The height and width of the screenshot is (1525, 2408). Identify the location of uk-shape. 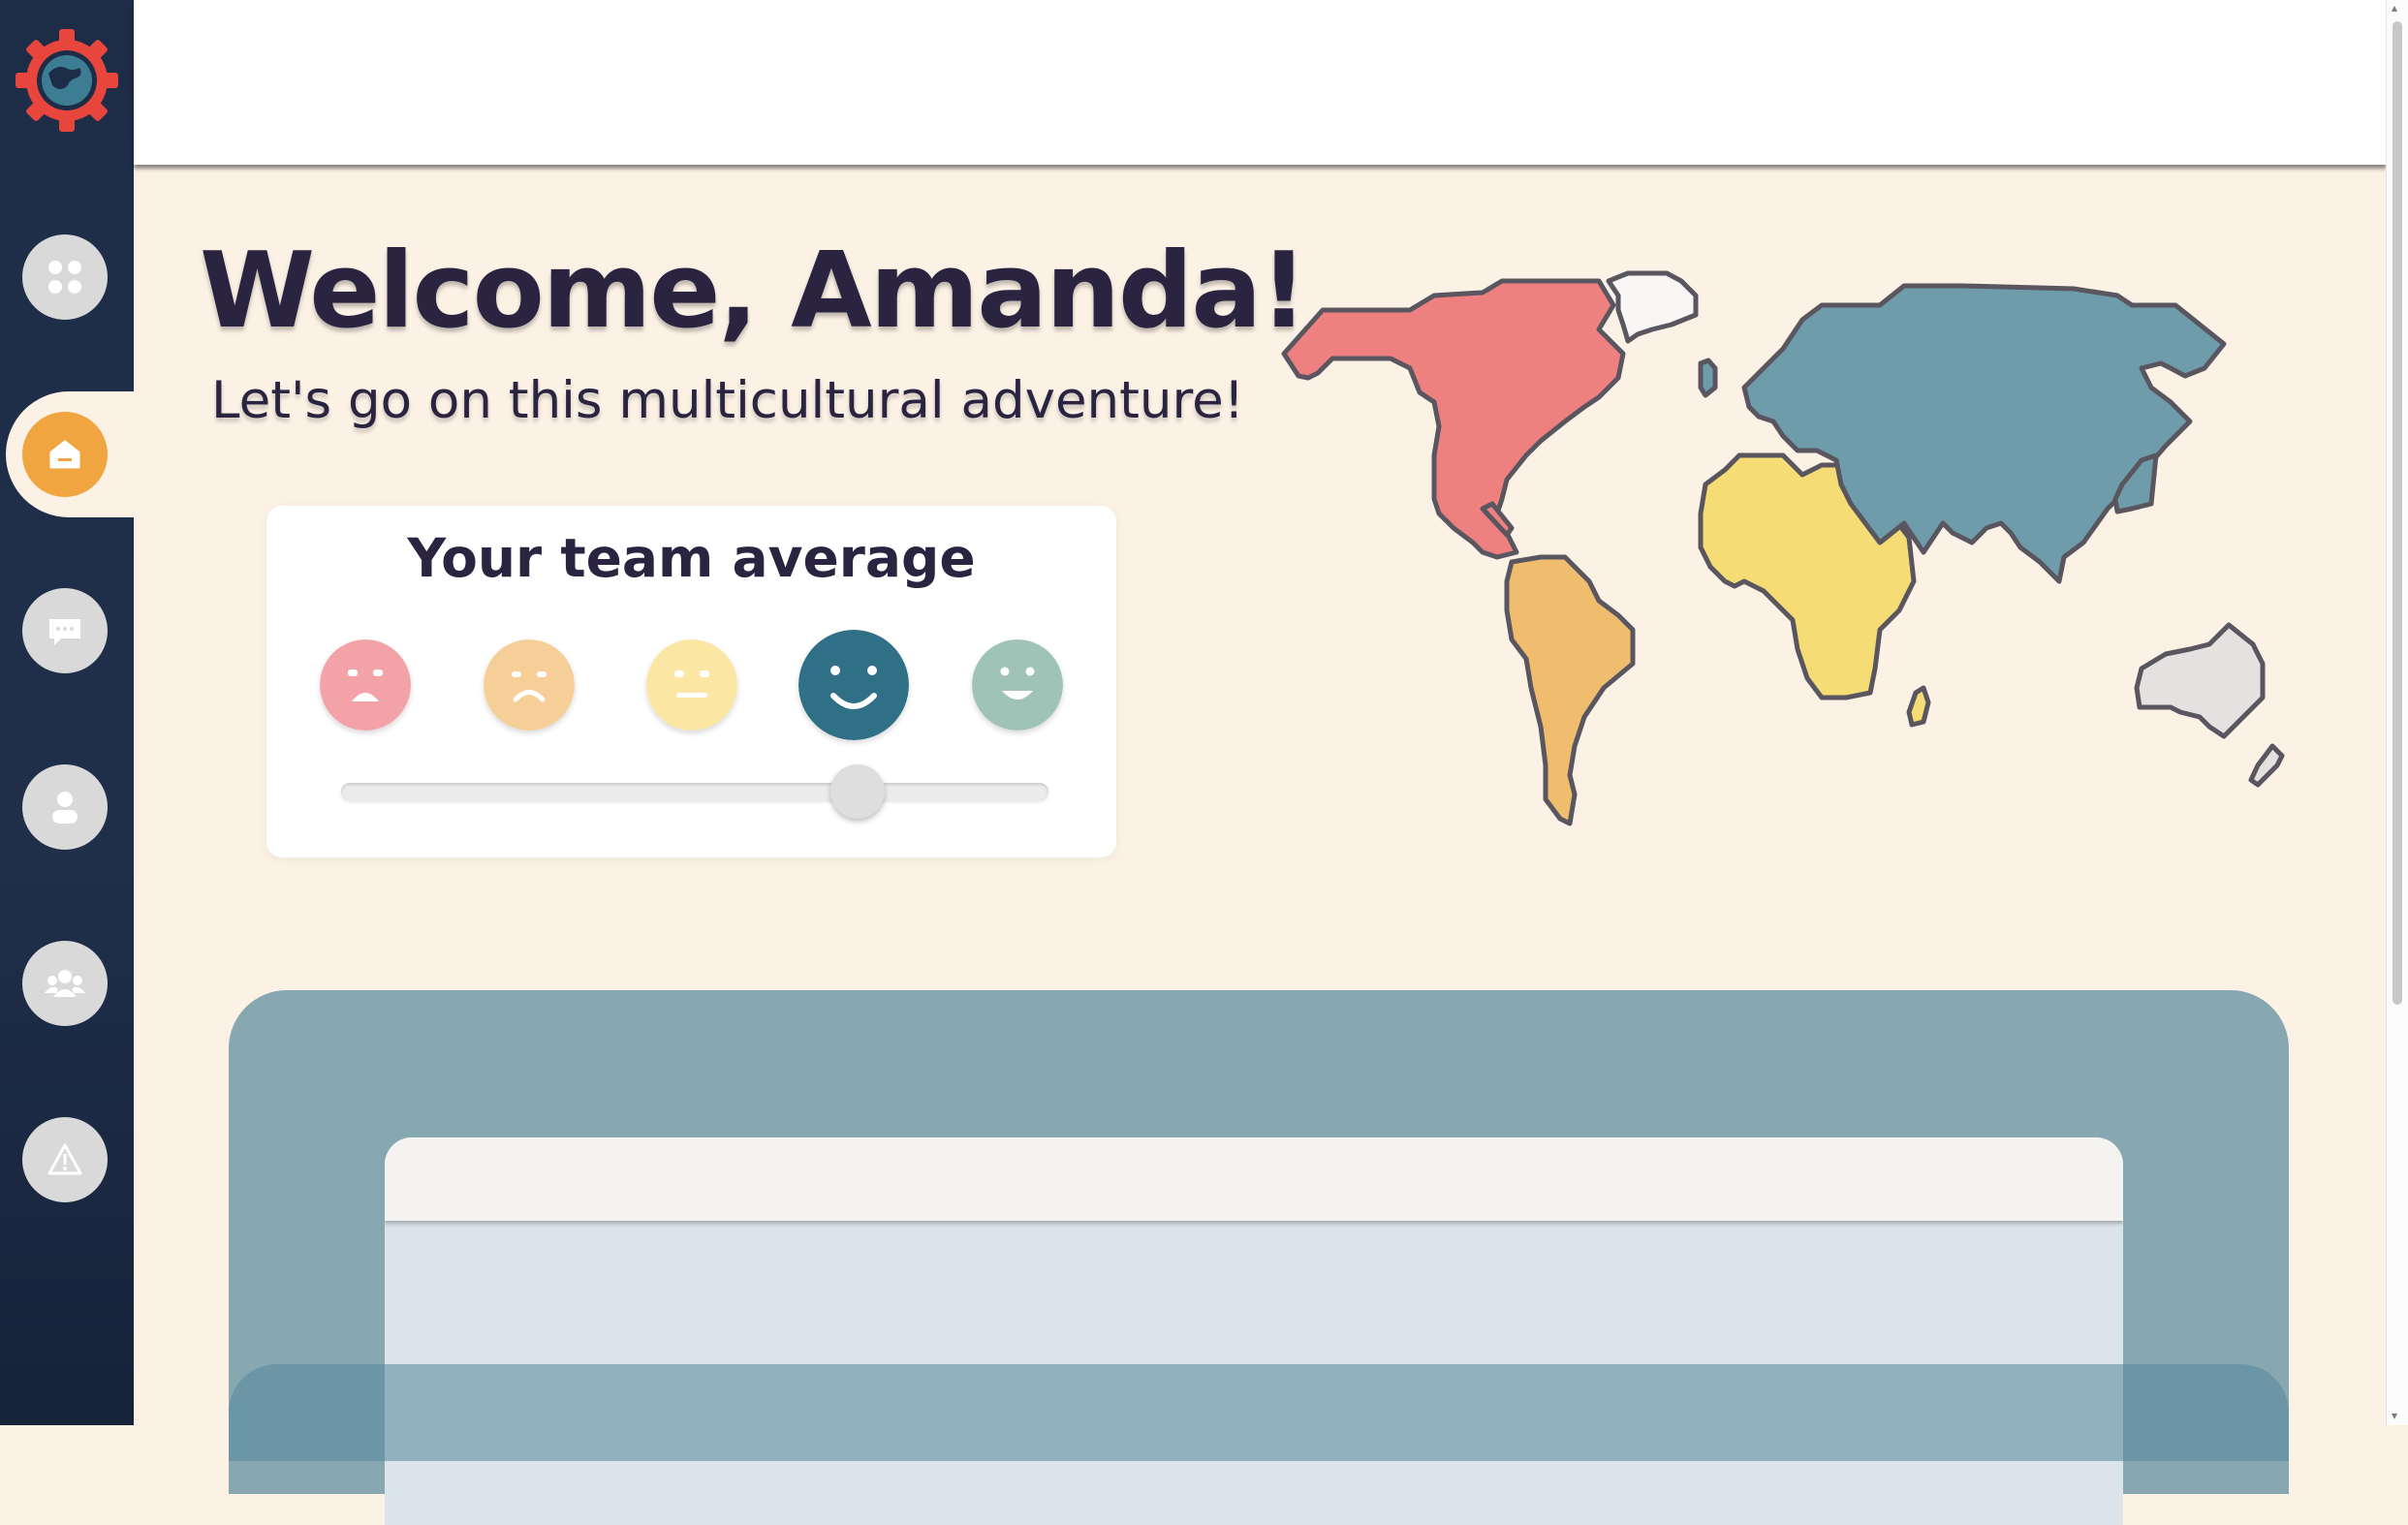
(1708, 378).